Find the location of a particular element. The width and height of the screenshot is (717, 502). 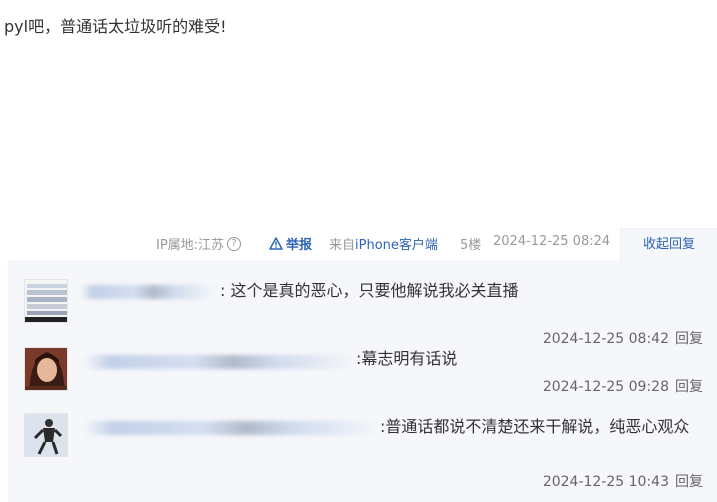

reply-time: 2024-12-25 10:43 is located at coordinates (605, 482).